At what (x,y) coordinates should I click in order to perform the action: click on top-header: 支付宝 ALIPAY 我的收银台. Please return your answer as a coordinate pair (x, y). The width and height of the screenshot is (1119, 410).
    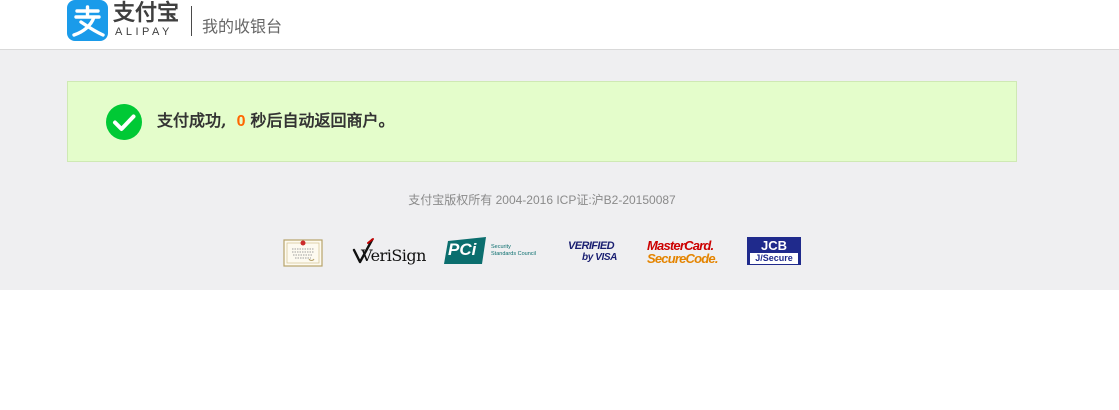
    Looking at the image, I should click on (559, 25).